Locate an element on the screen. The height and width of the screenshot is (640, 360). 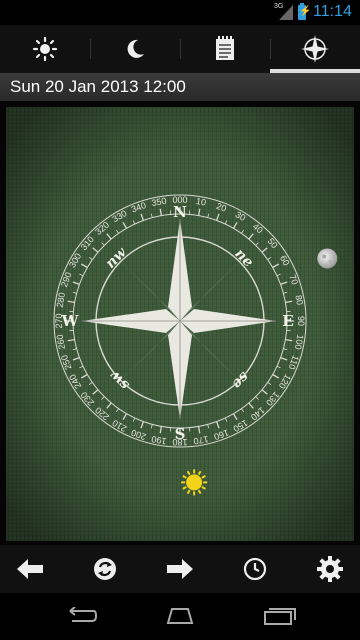
degree-label: 80 is located at coordinates (299, 300).